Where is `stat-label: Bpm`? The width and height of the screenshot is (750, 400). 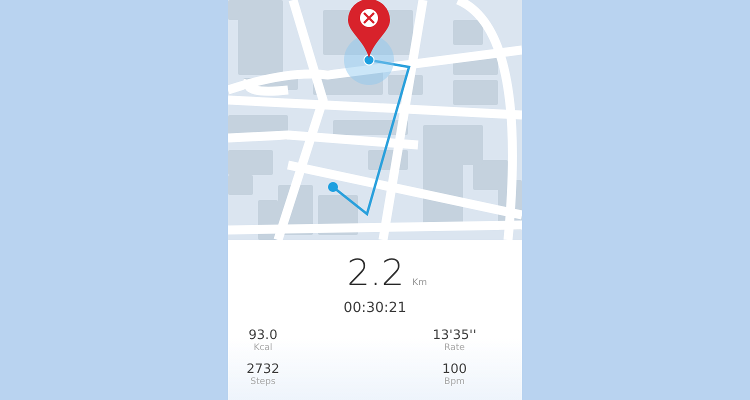 stat-label: Bpm is located at coordinates (454, 382).